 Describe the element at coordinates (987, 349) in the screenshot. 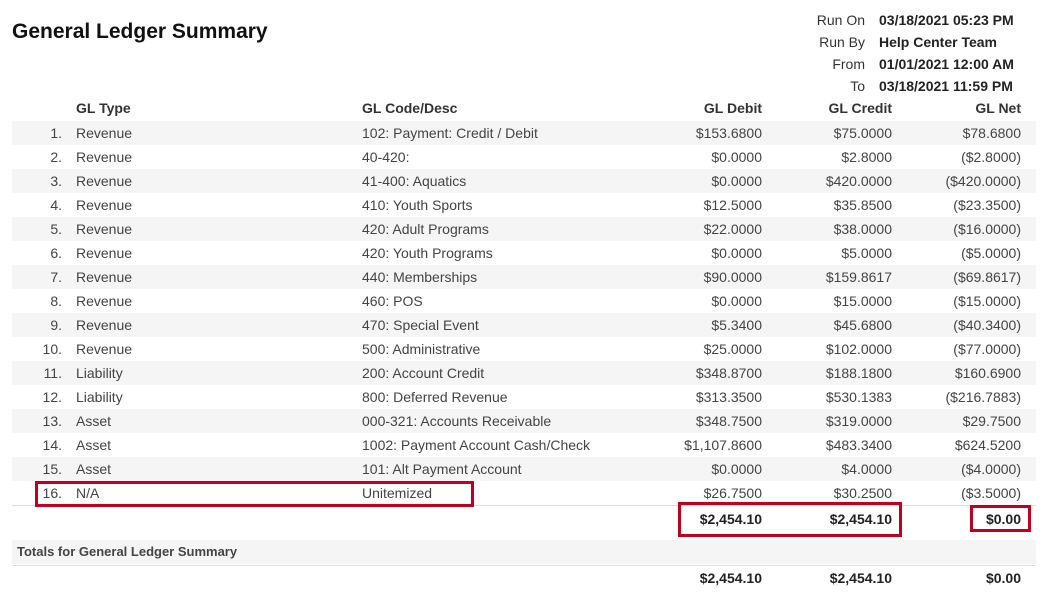

I see `row-net: ($77.0000)` at that location.